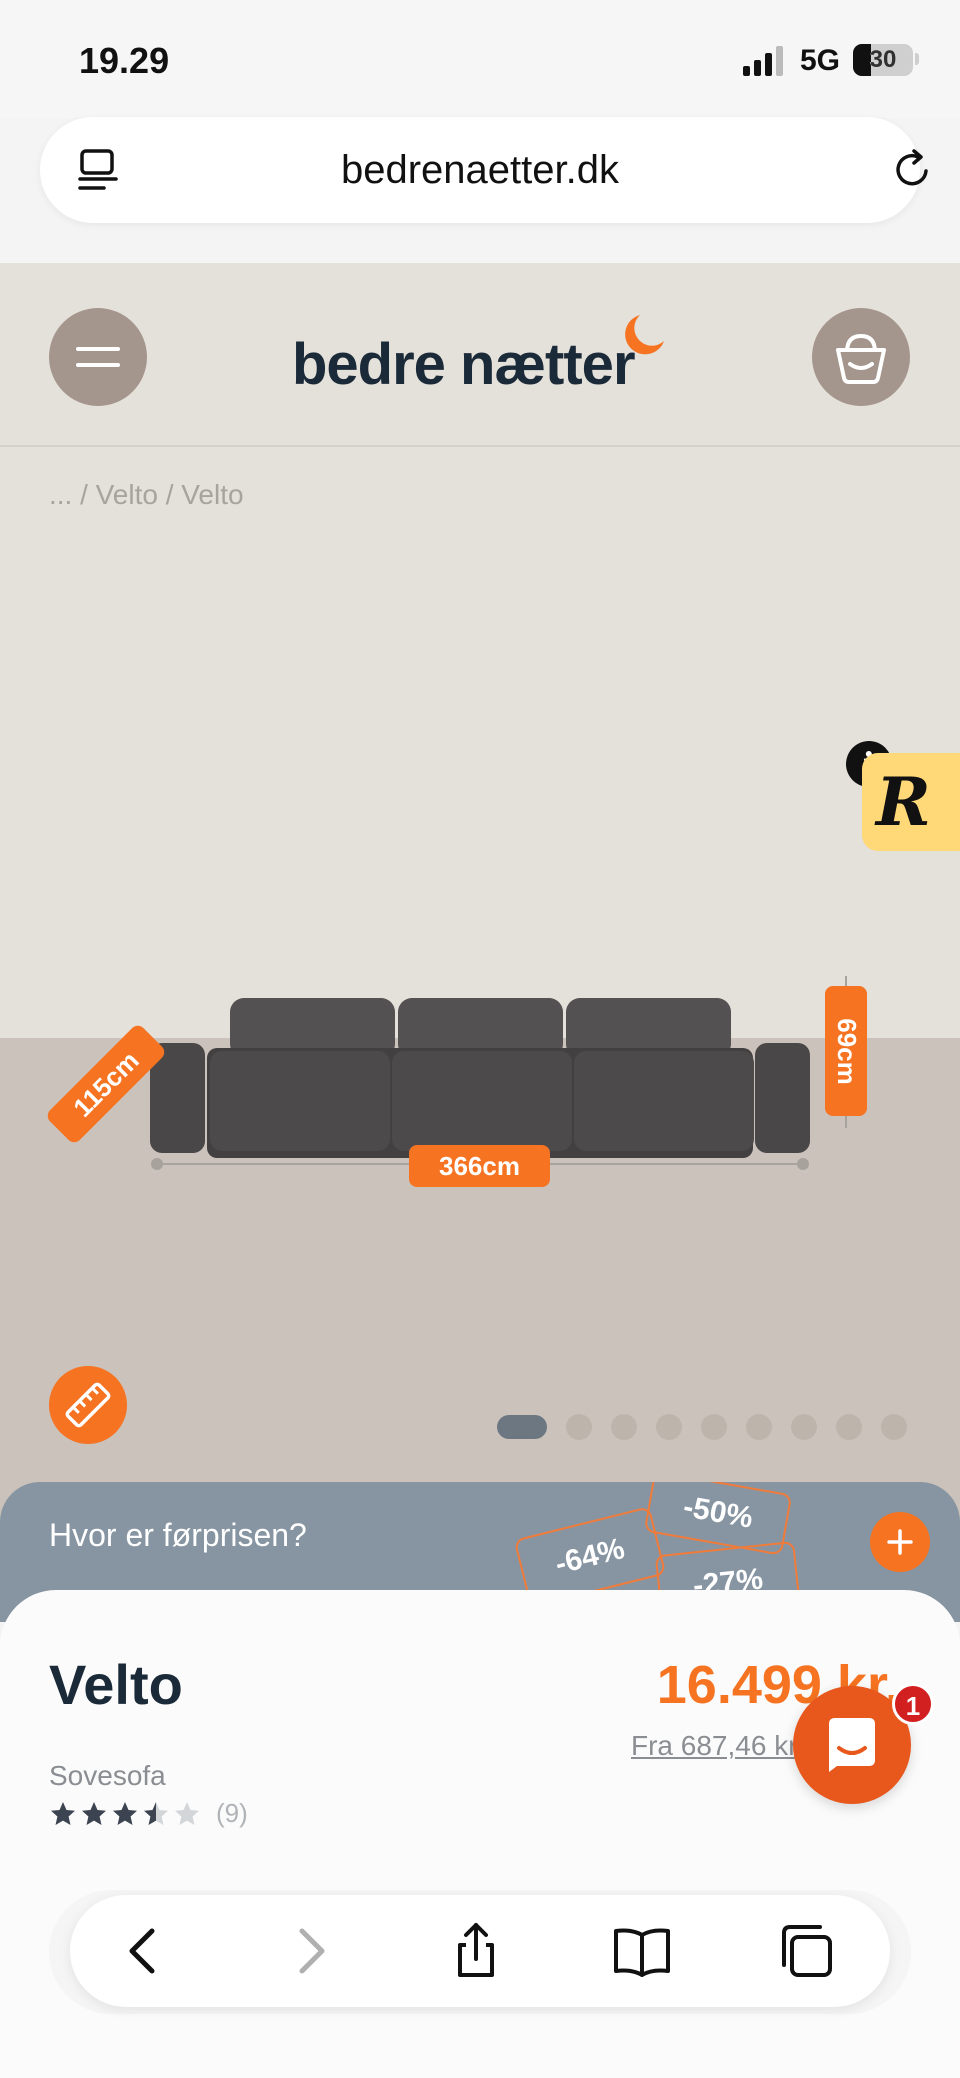 This screenshot has height=2078, width=960. What do you see at coordinates (903, 802) in the screenshot?
I see `reviews-logo: R` at bounding box center [903, 802].